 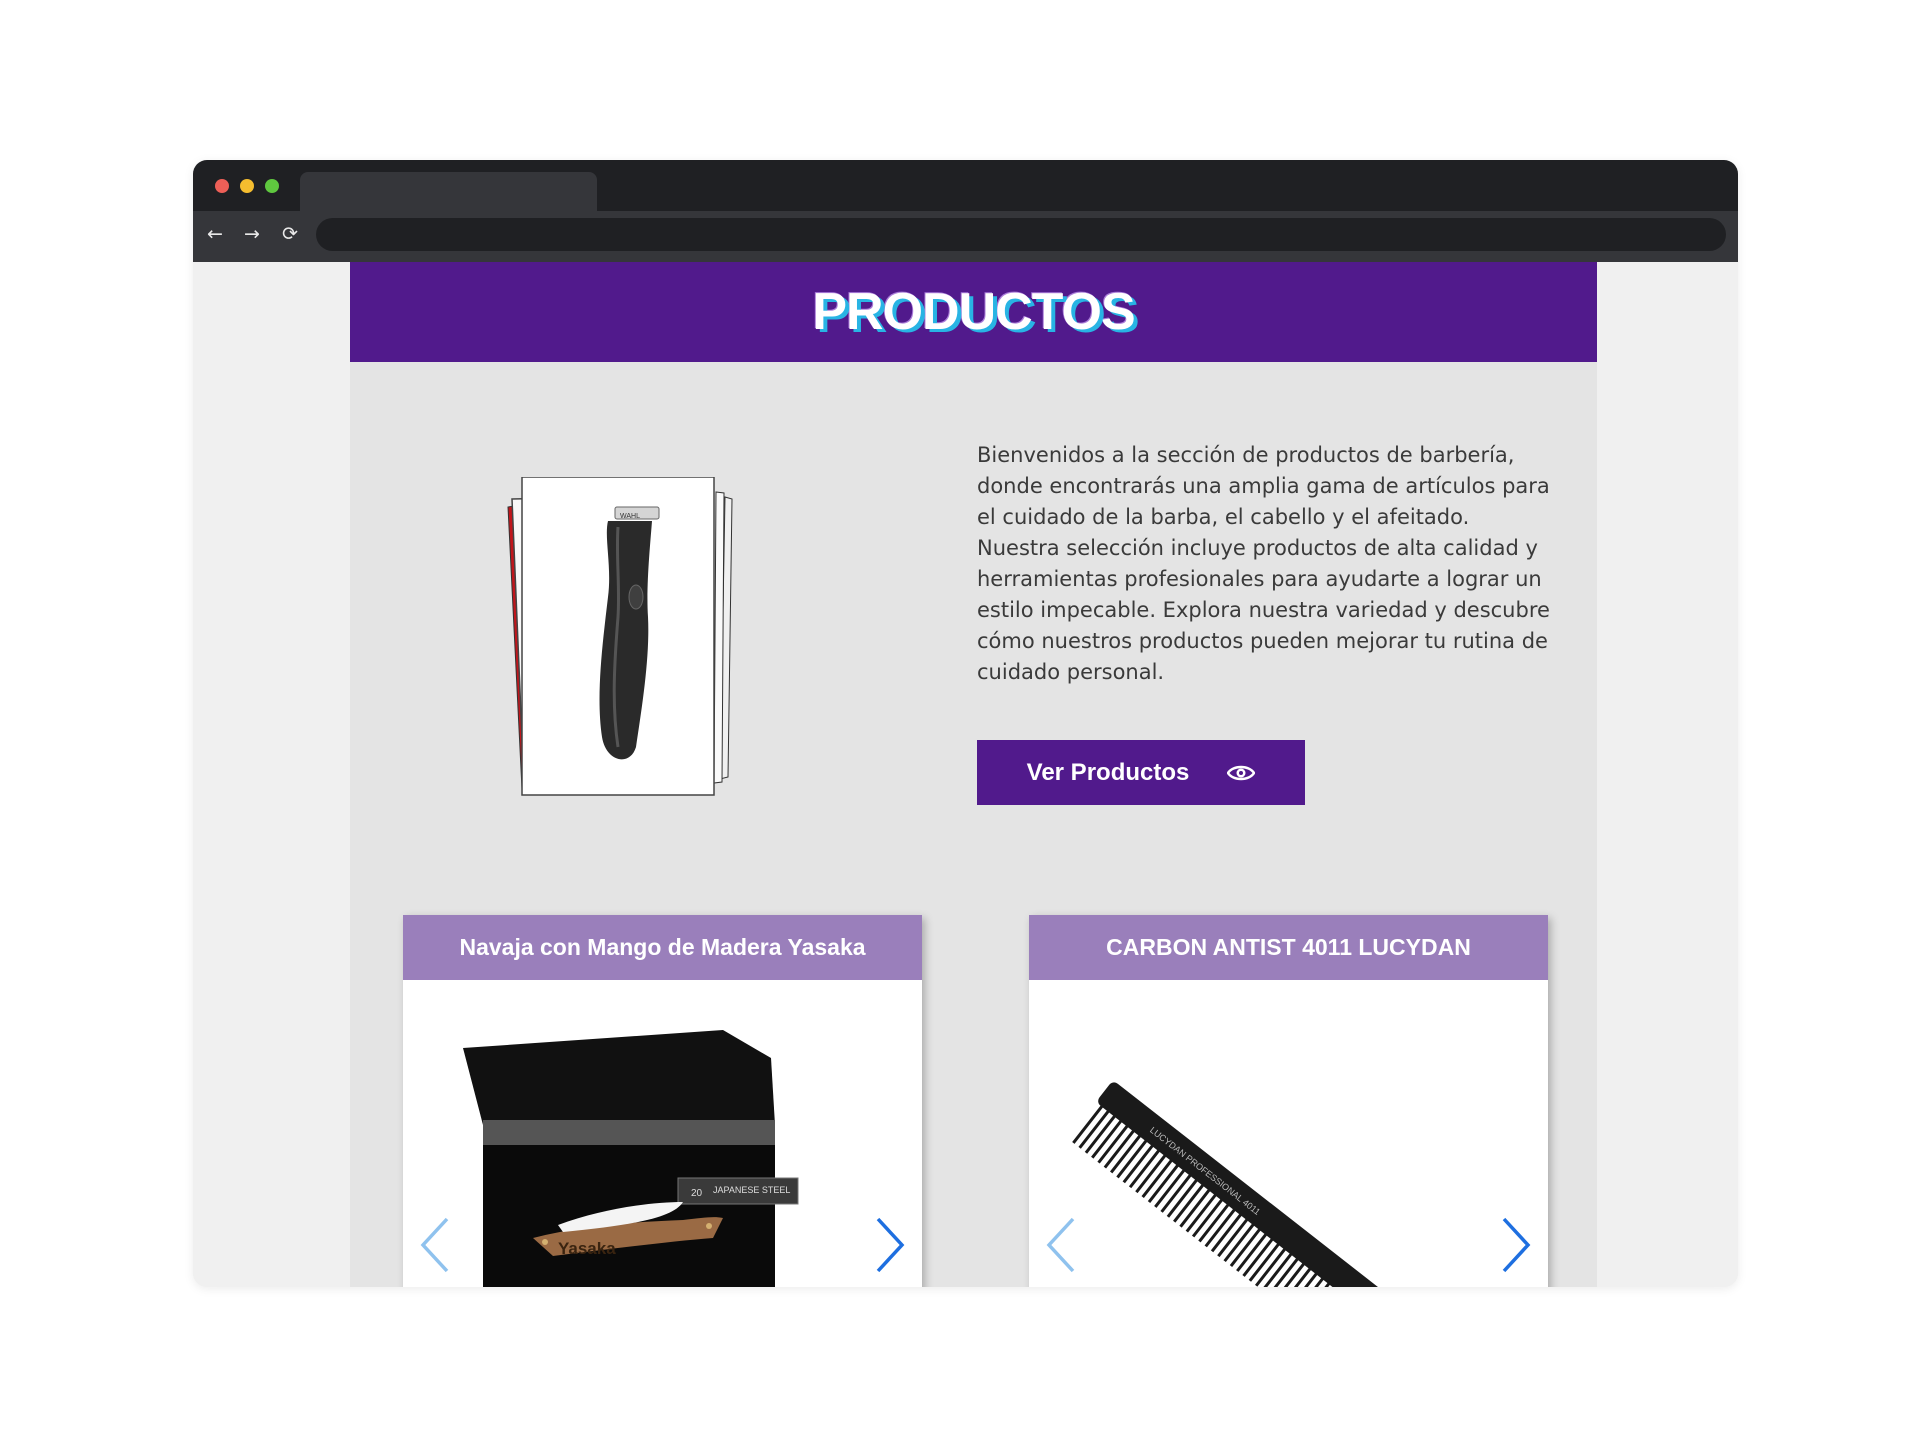 I want to click on browser-tab, so click(x=448, y=191).